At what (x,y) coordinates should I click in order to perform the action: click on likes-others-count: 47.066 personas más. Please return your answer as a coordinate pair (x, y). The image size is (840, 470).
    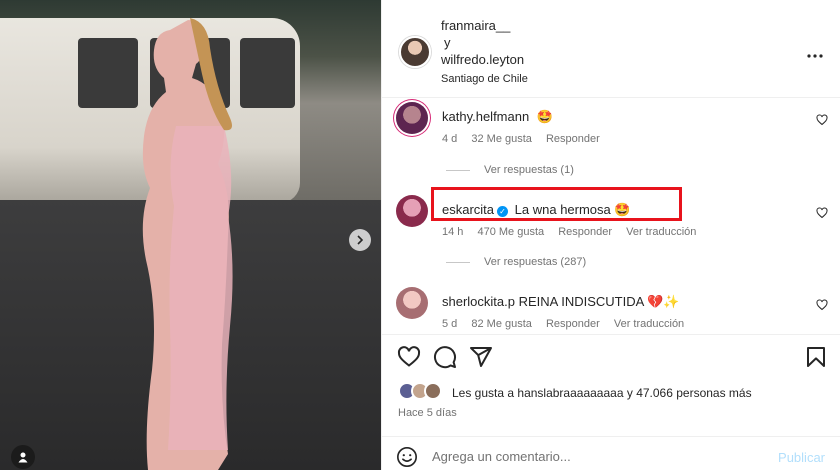
    Looking at the image, I should click on (693, 393).